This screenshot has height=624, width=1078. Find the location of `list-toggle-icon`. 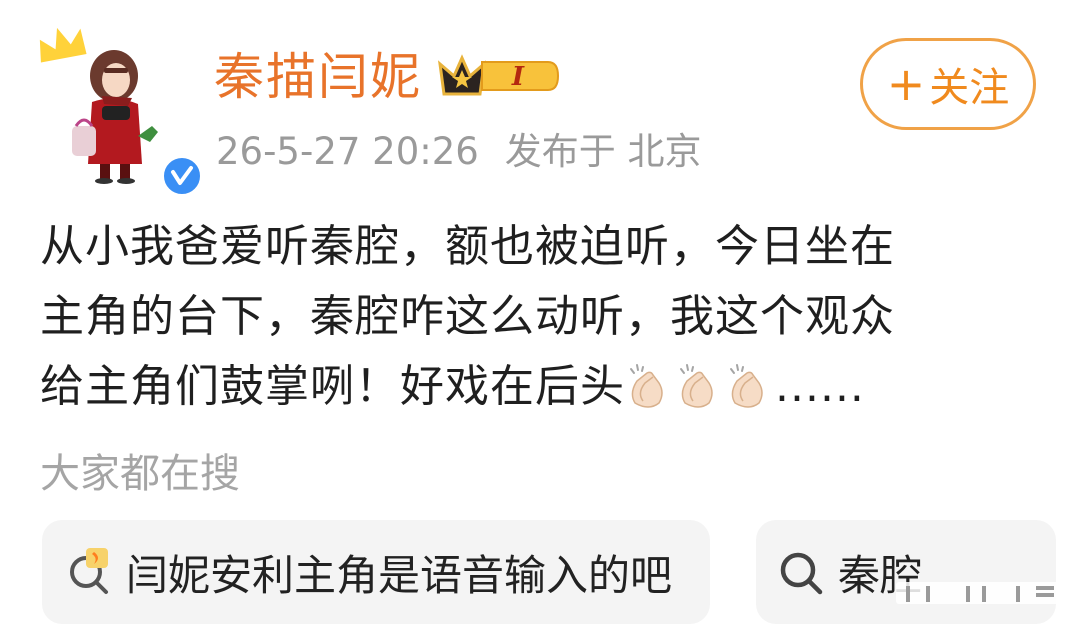

list-toggle-icon is located at coordinates (981, 593).